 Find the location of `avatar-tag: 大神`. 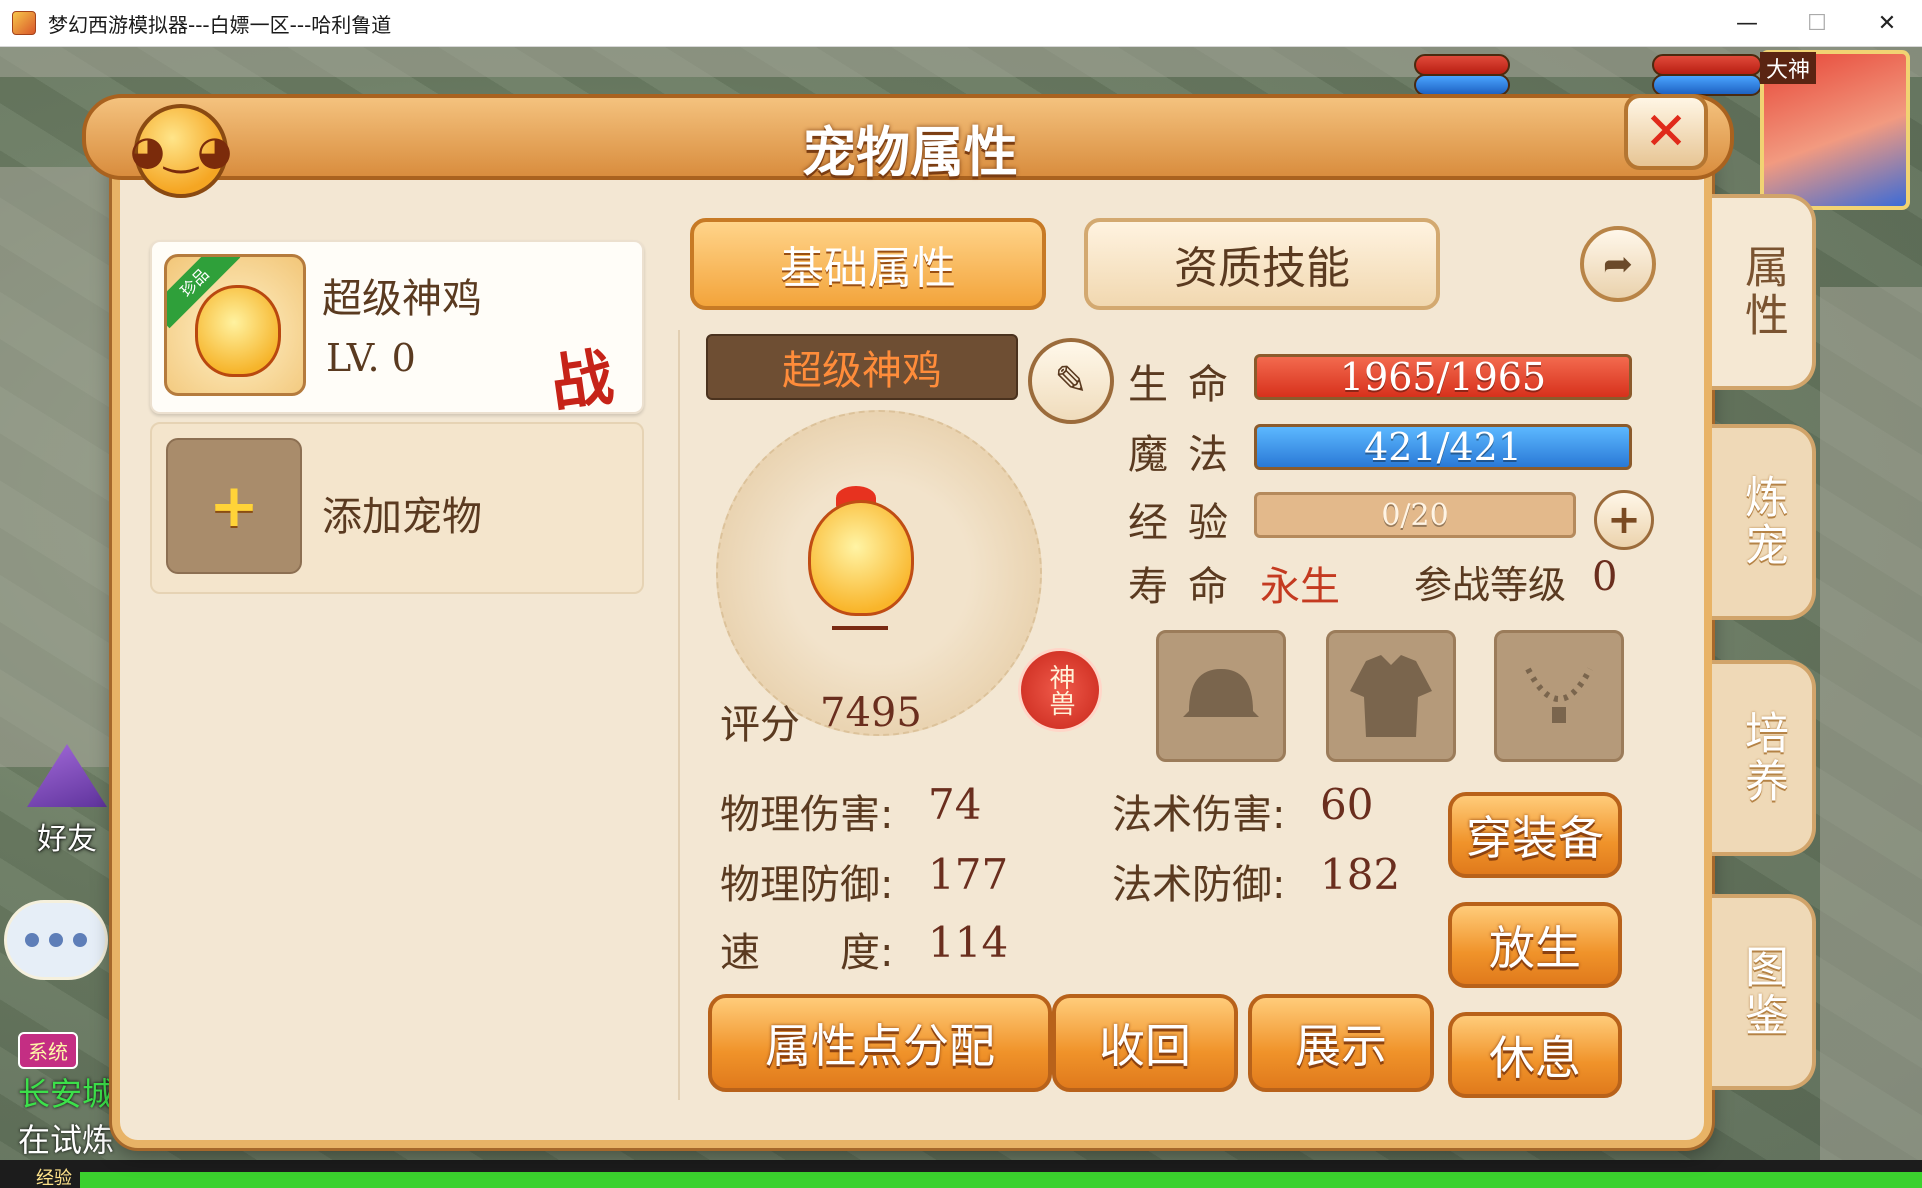

avatar-tag: 大神 is located at coordinates (1788, 68).